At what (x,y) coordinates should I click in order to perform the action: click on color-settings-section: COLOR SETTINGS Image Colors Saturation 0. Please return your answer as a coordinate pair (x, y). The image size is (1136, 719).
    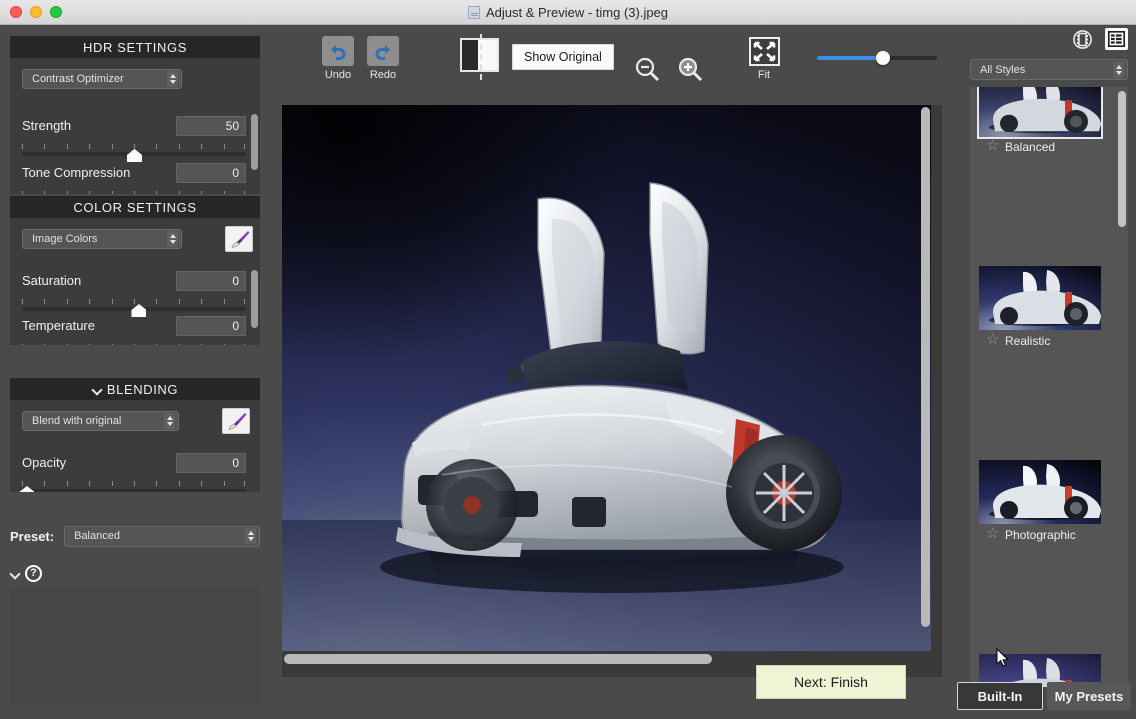
    Looking at the image, I should click on (135, 270).